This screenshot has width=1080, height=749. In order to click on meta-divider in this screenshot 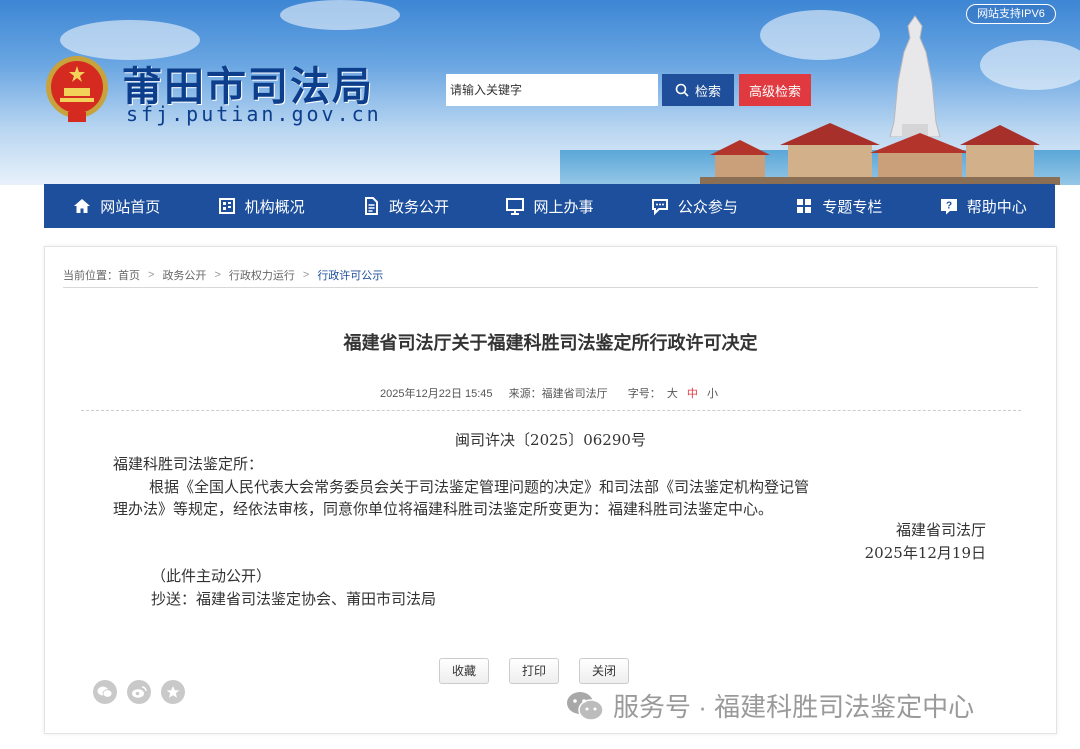, I will do `click(551, 410)`.